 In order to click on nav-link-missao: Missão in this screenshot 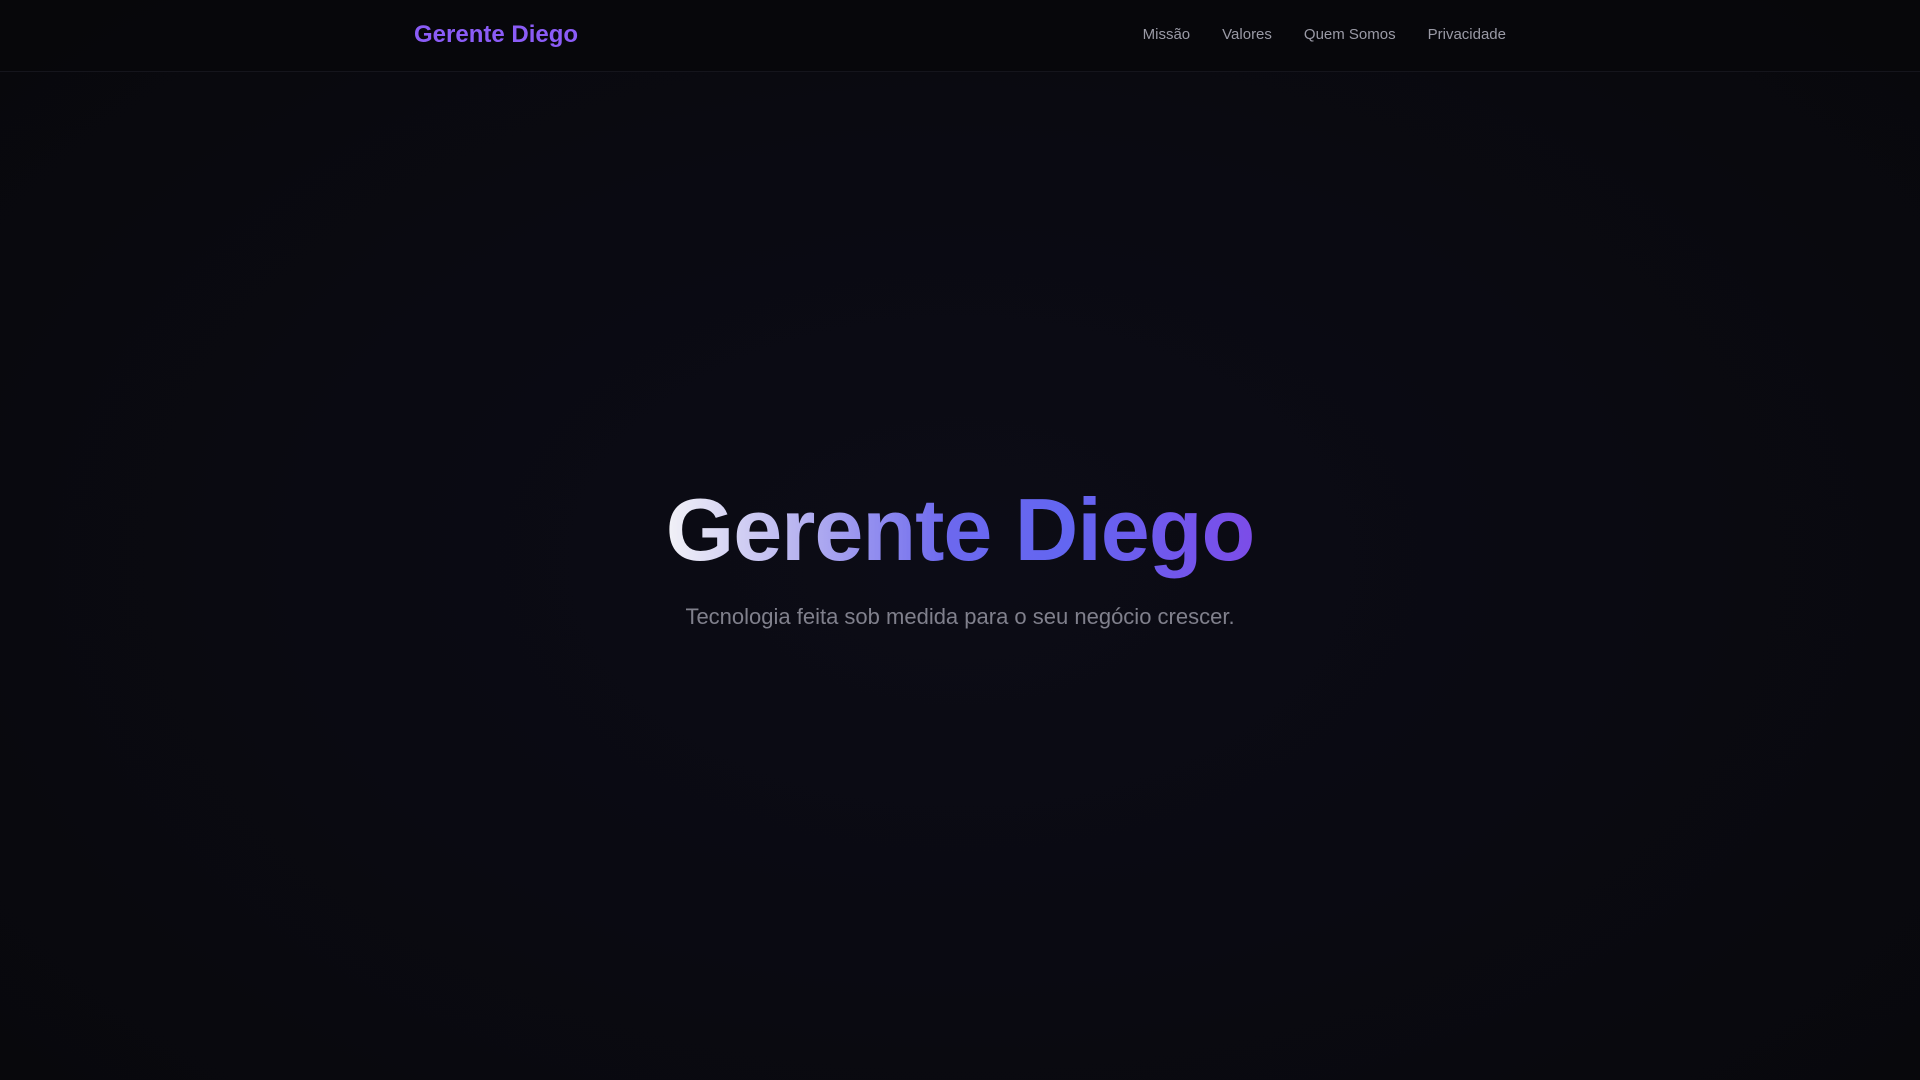, I will do `click(1167, 35)`.